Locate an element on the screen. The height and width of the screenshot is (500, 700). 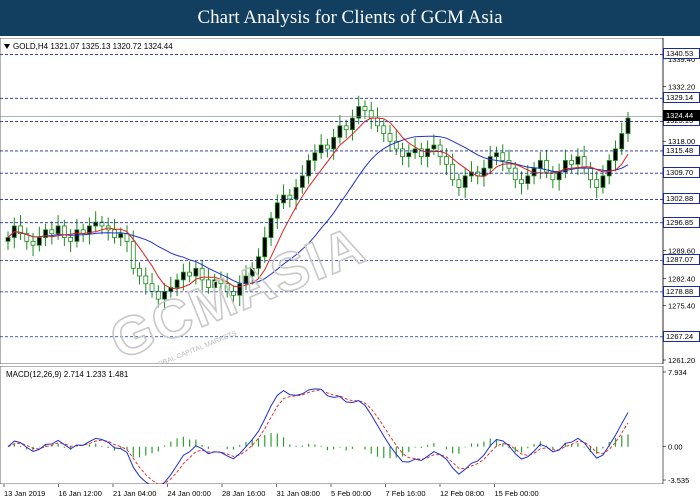
time-tick-label: 31 Jan 08:00 is located at coordinates (298, 493).